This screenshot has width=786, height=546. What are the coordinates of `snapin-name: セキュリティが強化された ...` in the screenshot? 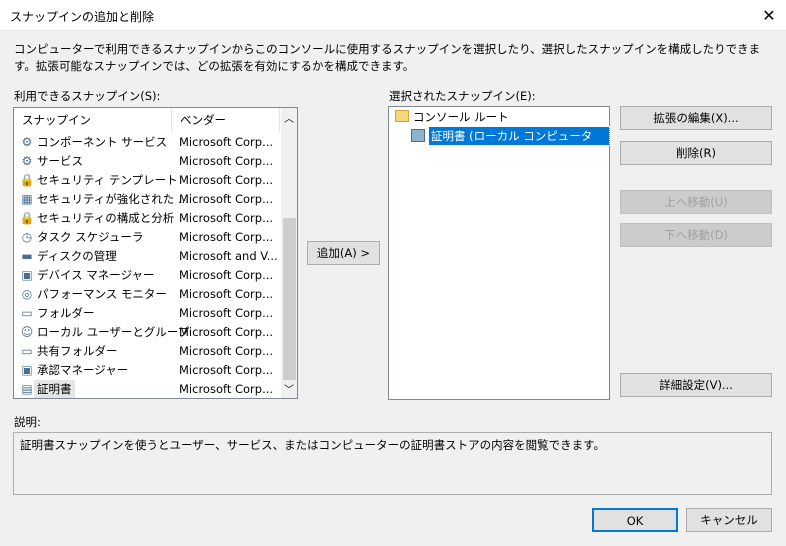 It's located at (113, 199).